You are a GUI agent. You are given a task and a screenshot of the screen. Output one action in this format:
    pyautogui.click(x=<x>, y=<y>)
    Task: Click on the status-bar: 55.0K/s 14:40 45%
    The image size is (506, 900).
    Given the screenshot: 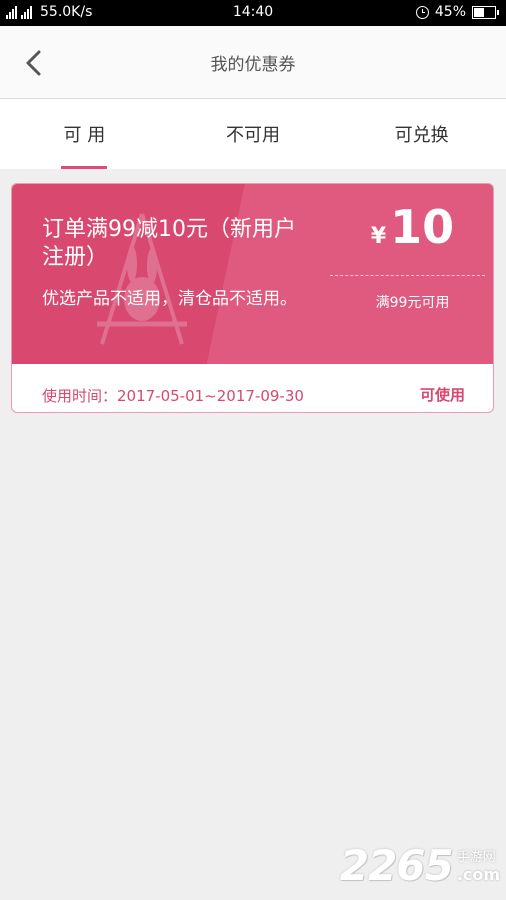 What is the action you would take?
    pyautogui.click(x=253, y=13)
    